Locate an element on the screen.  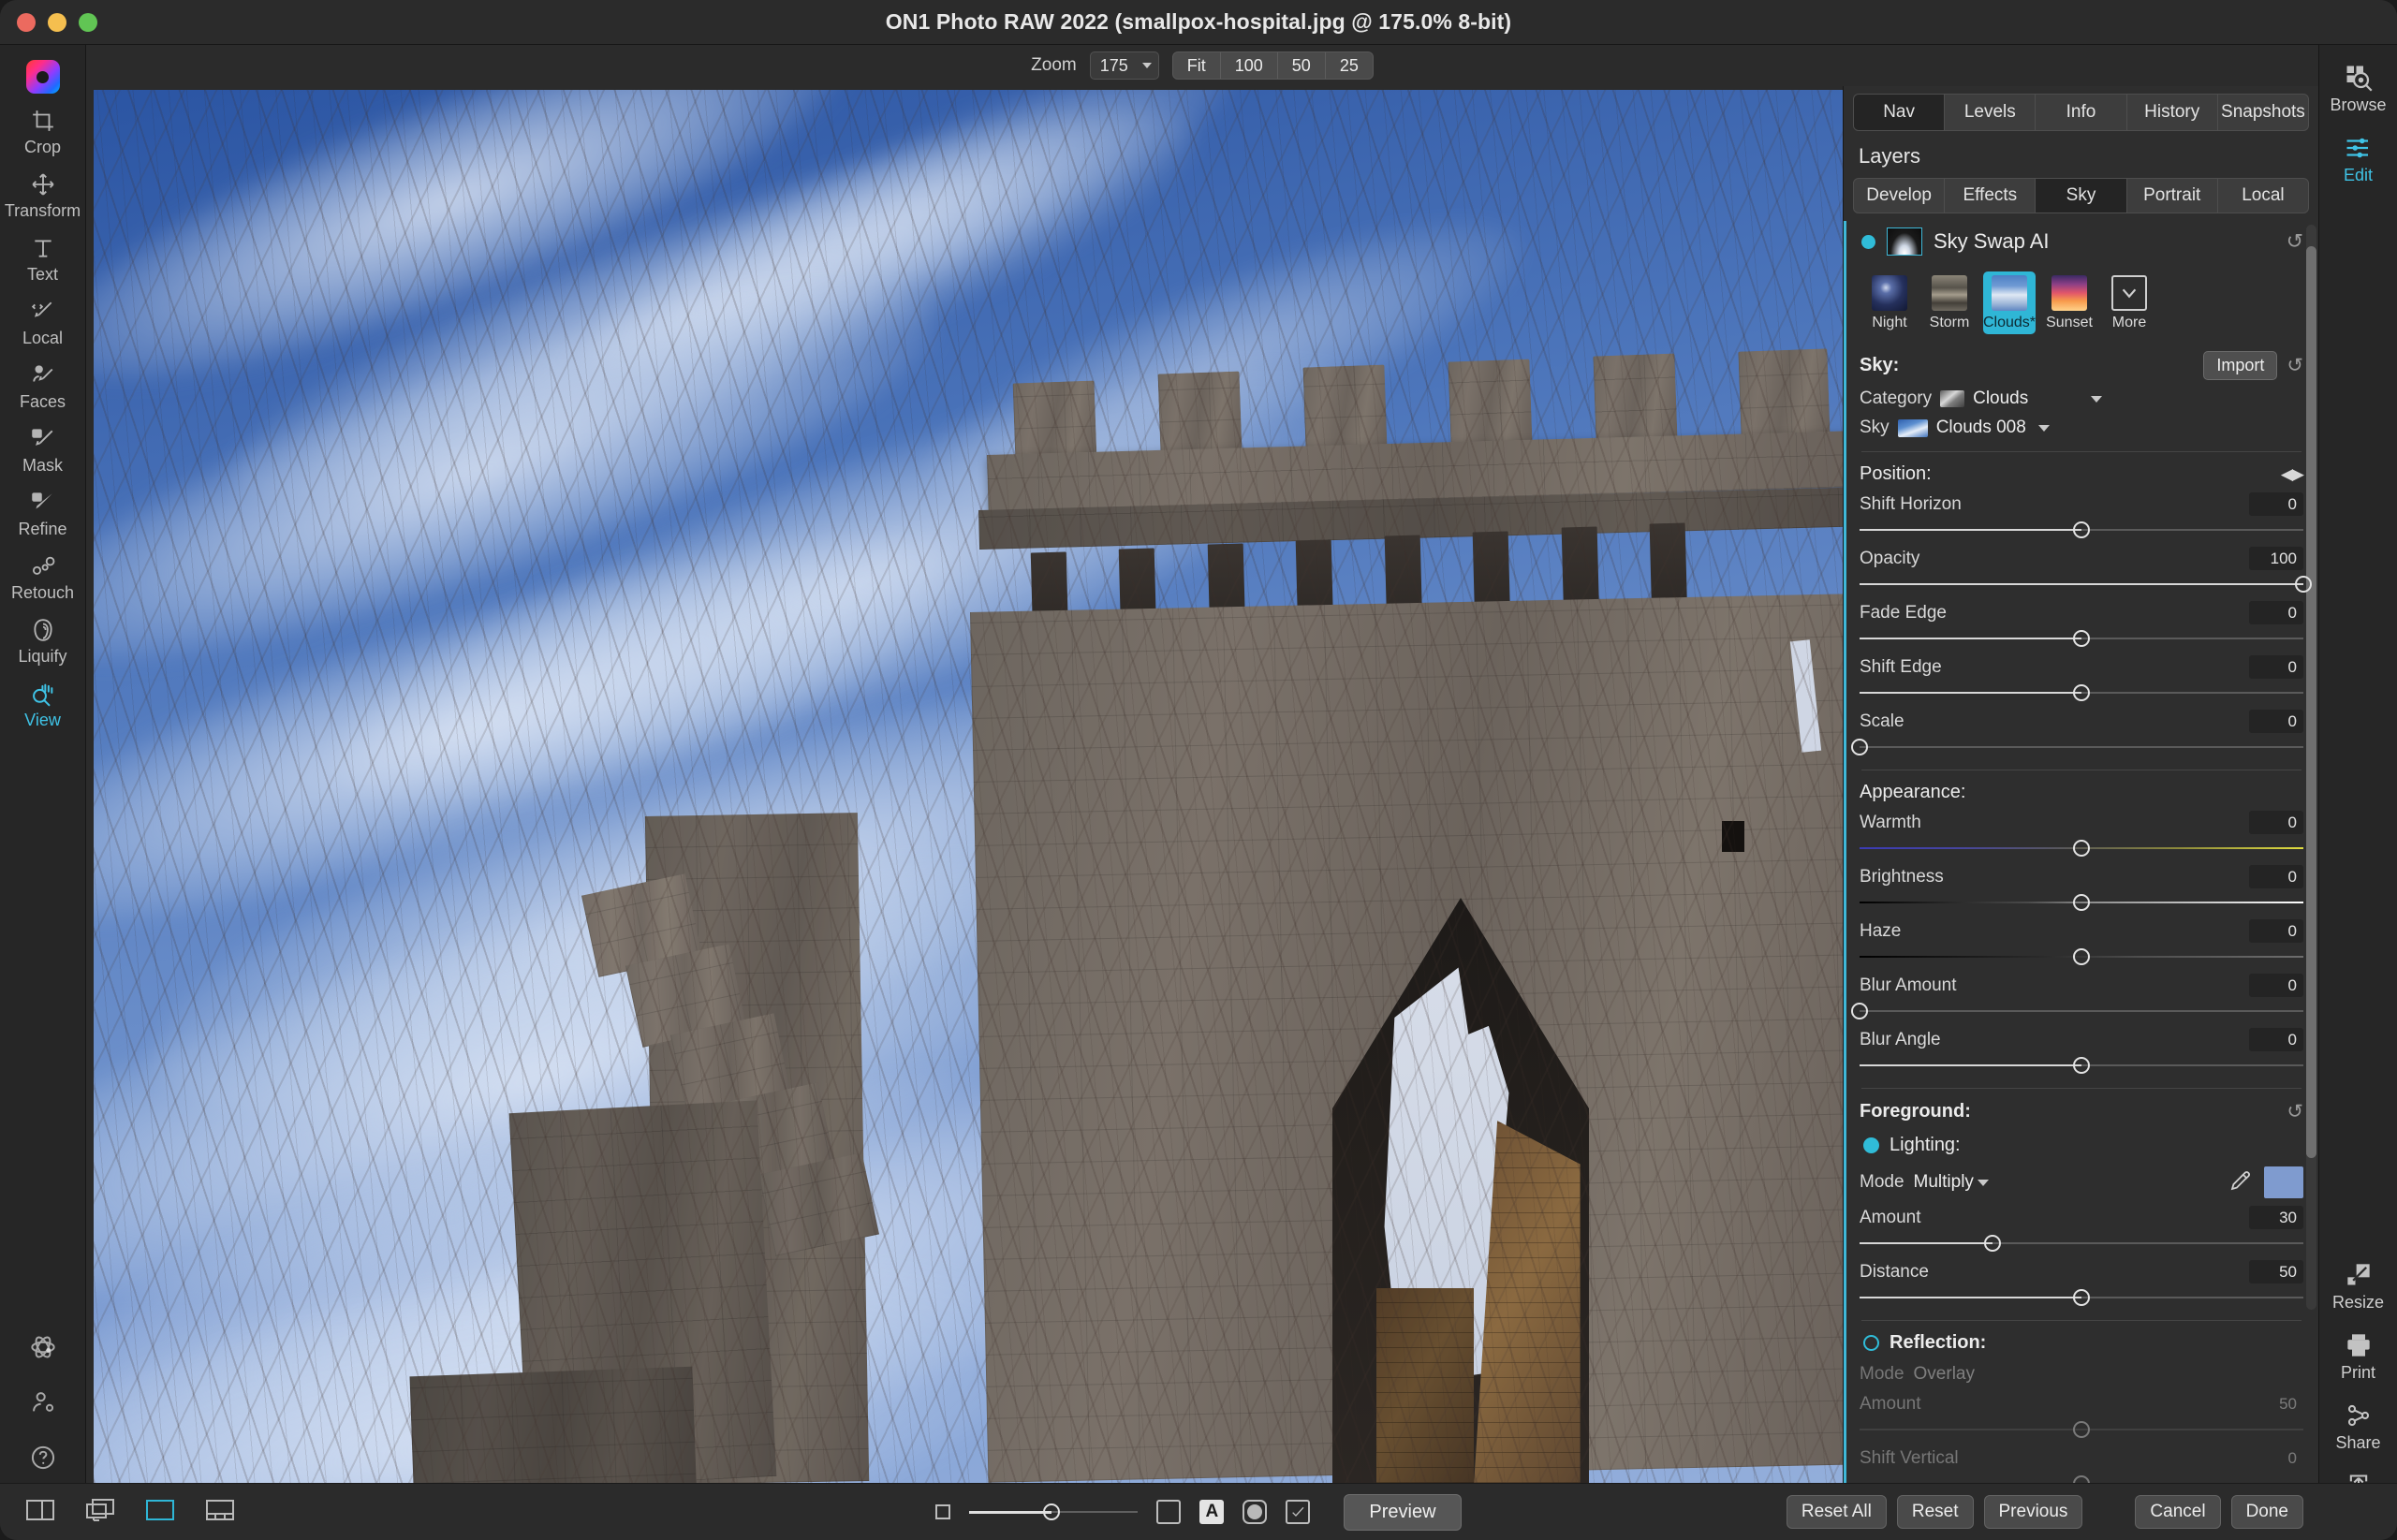
tool-view: View is located at coordinates (43, 698).